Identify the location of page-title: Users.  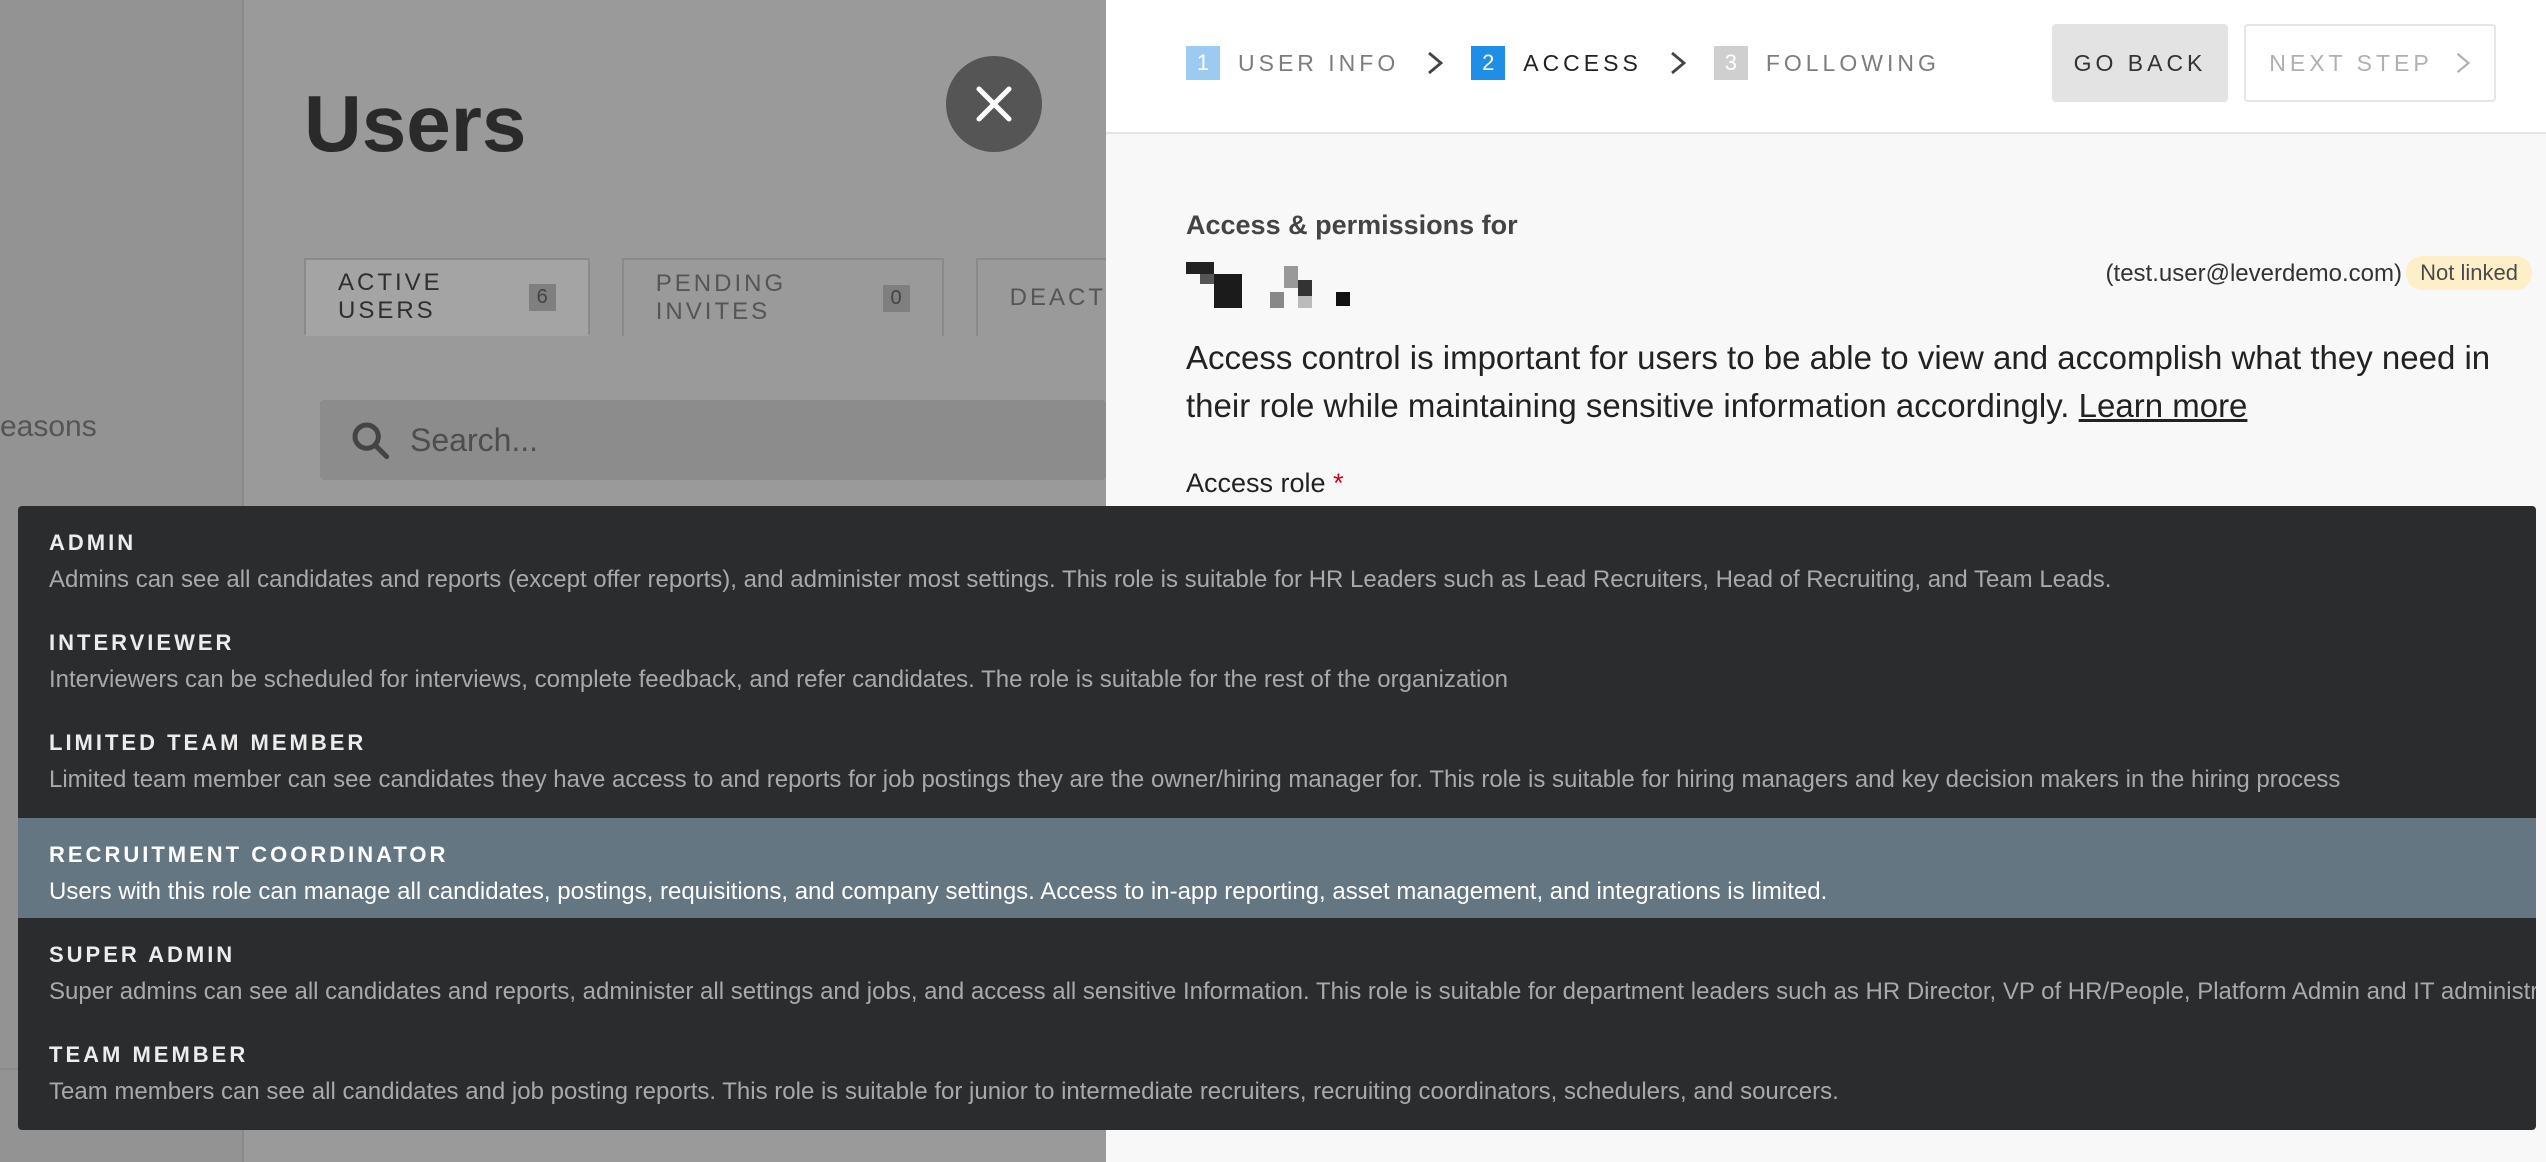
(415, 123).